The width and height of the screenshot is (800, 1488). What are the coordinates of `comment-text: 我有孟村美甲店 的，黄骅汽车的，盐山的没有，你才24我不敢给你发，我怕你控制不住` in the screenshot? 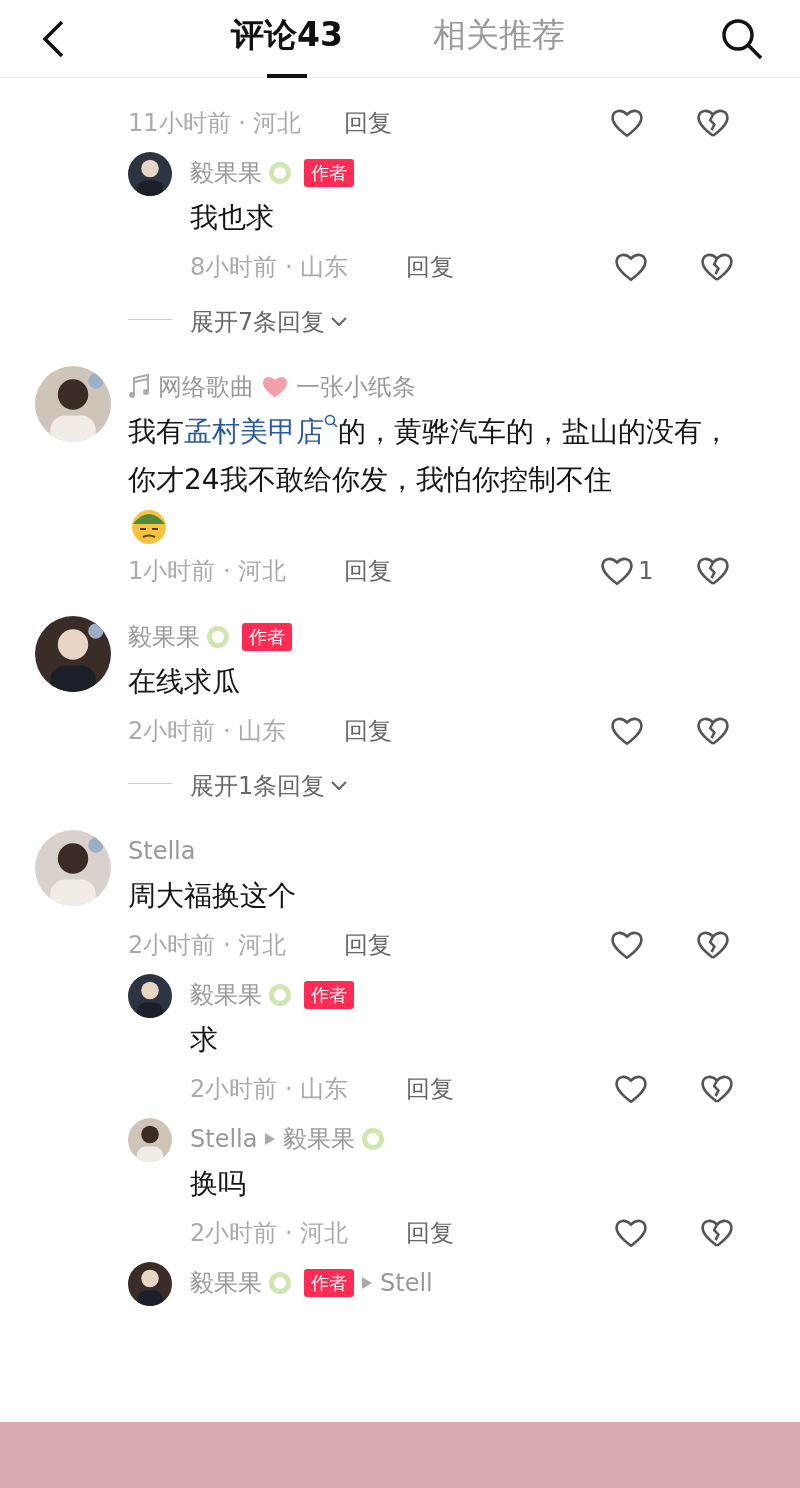 It's located at (429, 455).